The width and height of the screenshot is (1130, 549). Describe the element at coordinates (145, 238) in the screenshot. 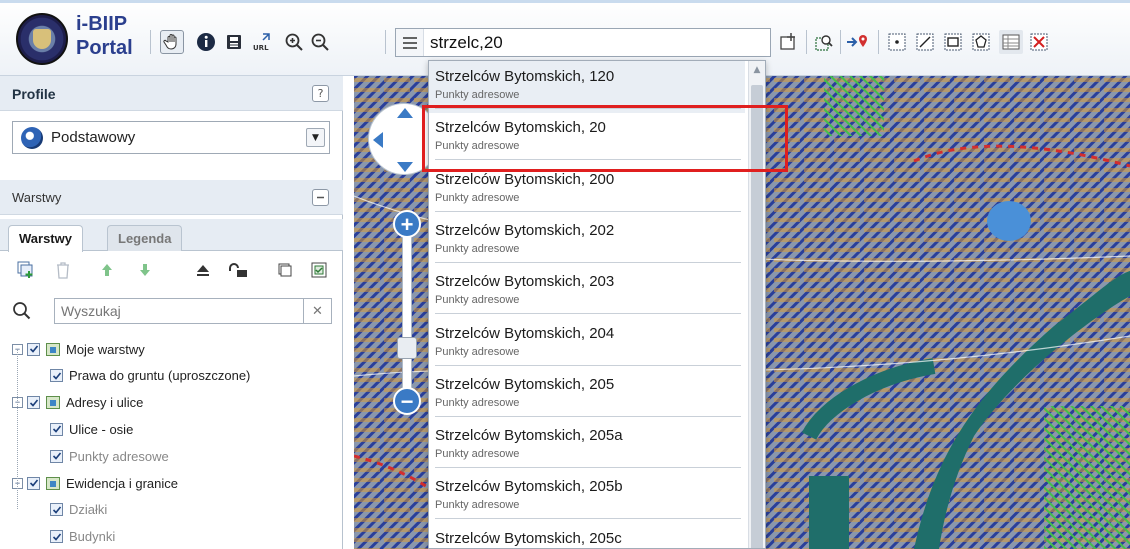

I see `tab-legenda: Legenda` at that location.